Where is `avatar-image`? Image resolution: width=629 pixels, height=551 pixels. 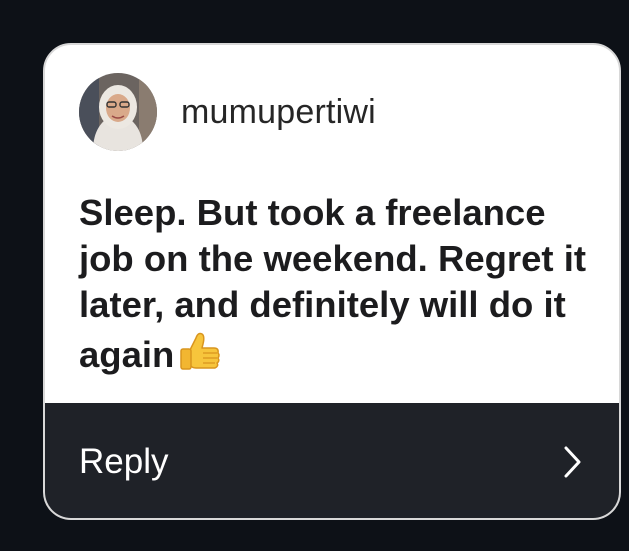
avatar-image is located at coordinates (118, 112).